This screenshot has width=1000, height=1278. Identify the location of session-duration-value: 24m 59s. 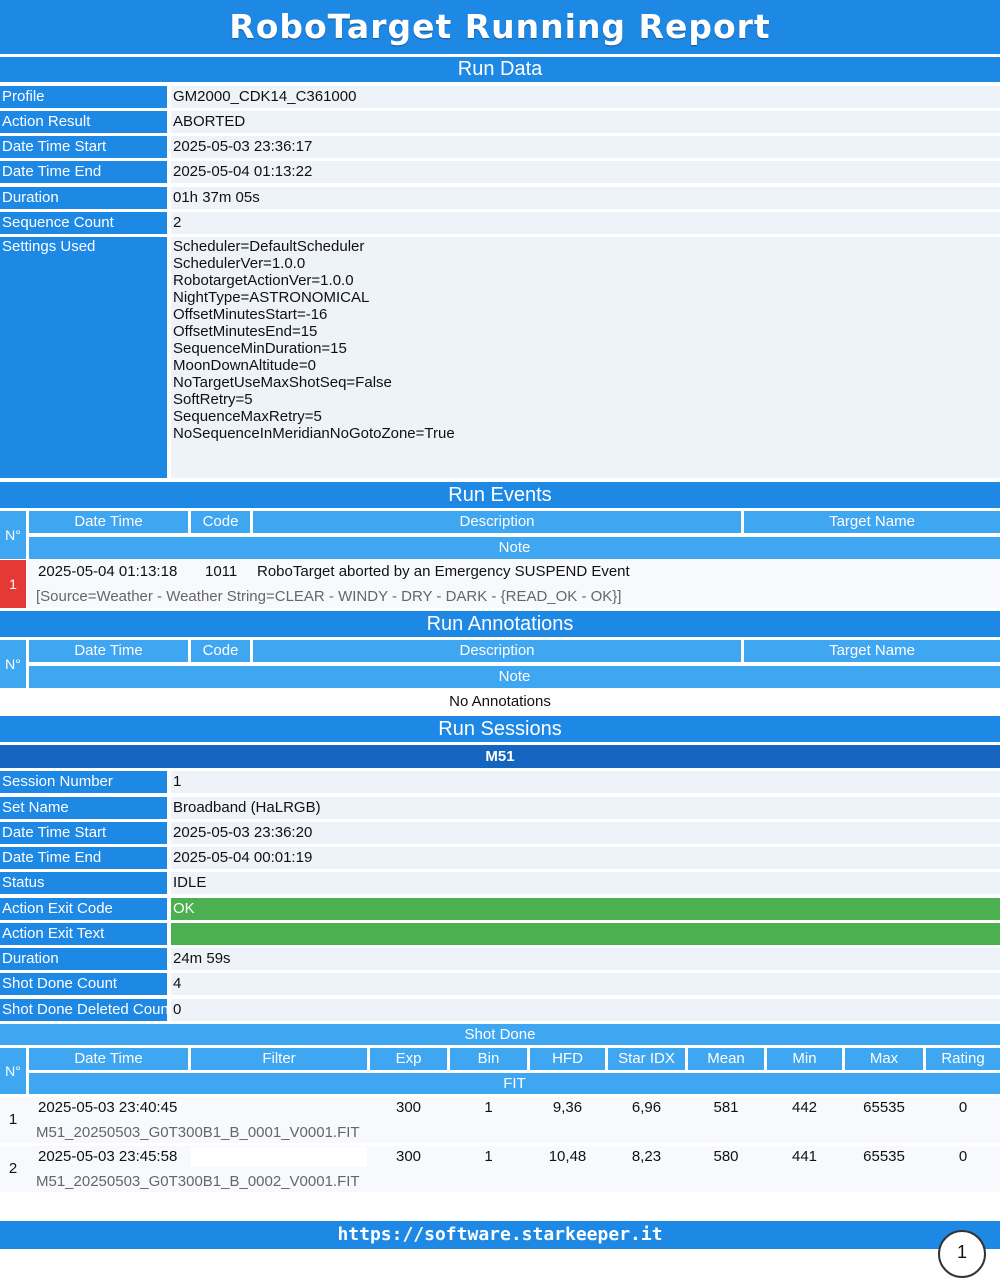
(585, 959).